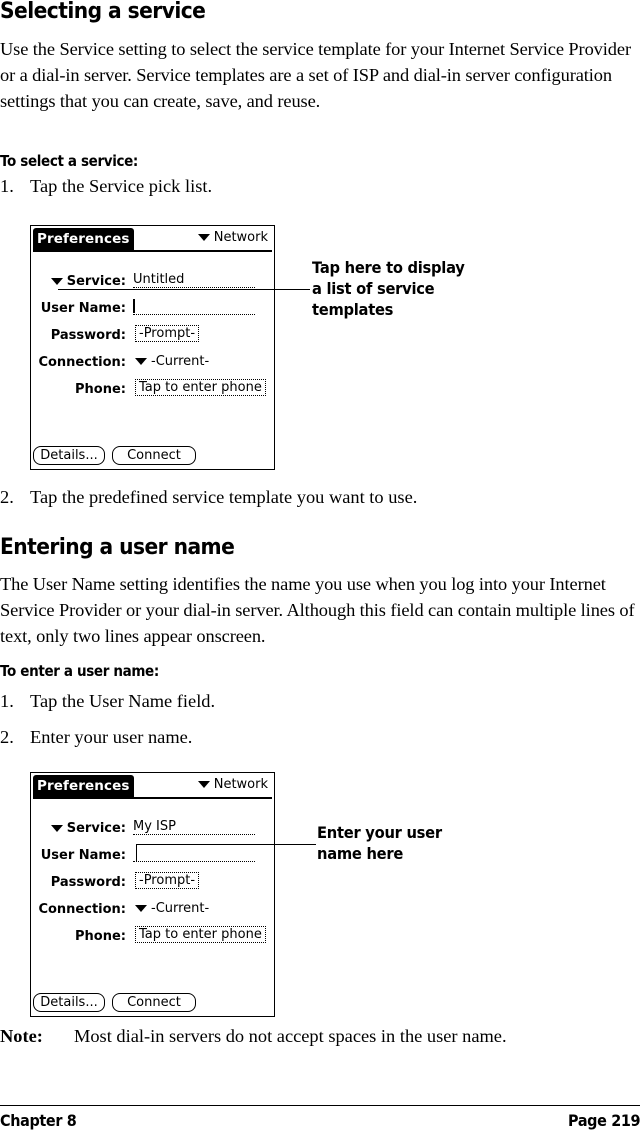 This screenshot has height=1132, width=640. Describe the element at coordinates (103, 12) in the screenshot. I see `section-heading-selecting-service: Selecting a service` at that location.